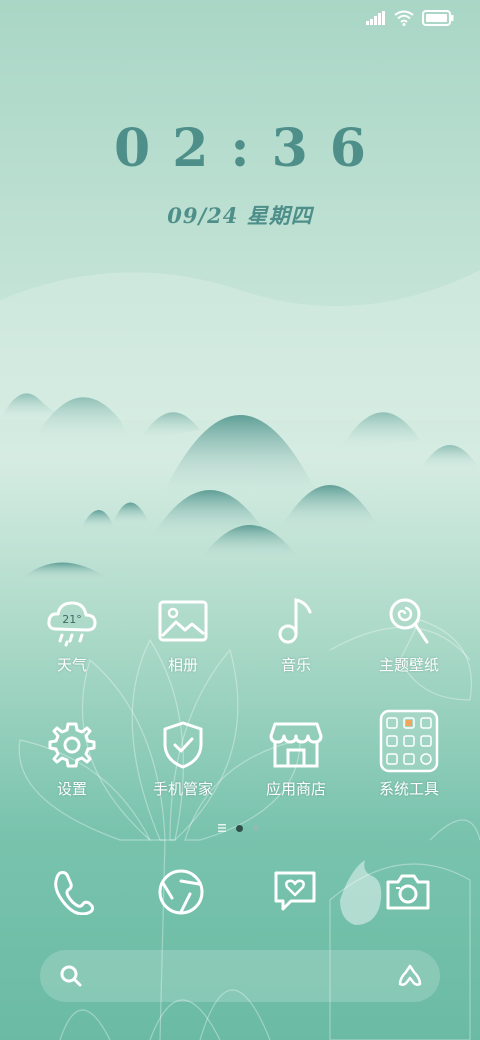 The width and height of the screenshot is (480, 1040). I want to click on page-indicator, so click(238, 828).